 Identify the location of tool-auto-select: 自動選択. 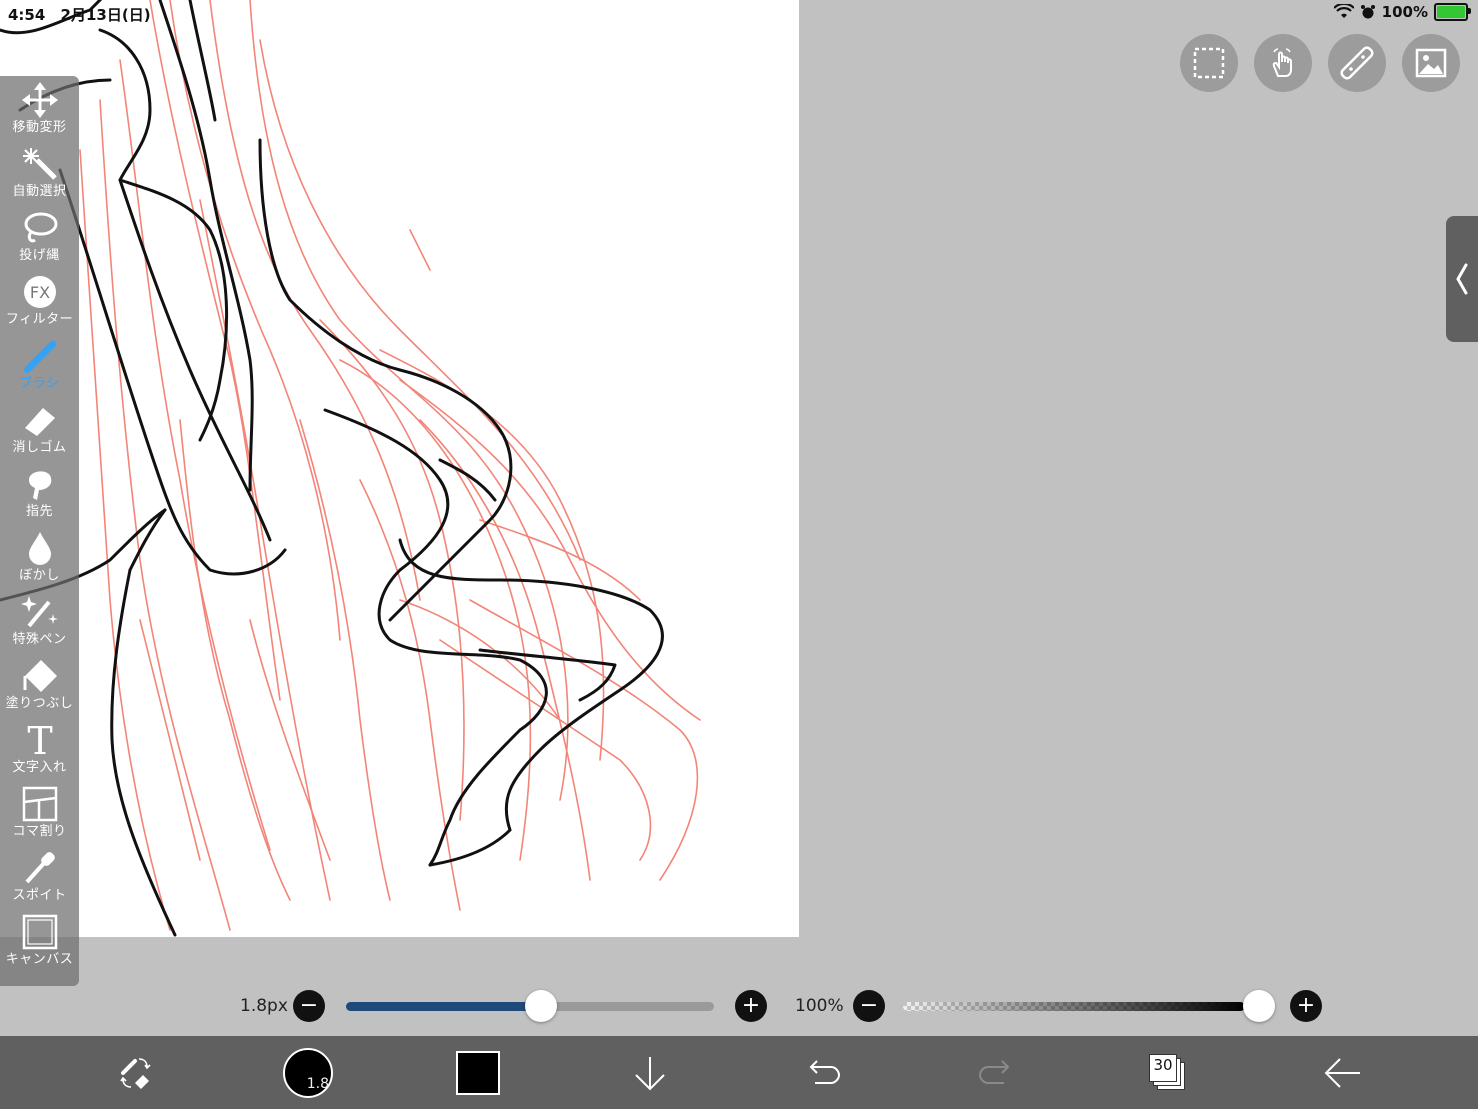
(39, 172).